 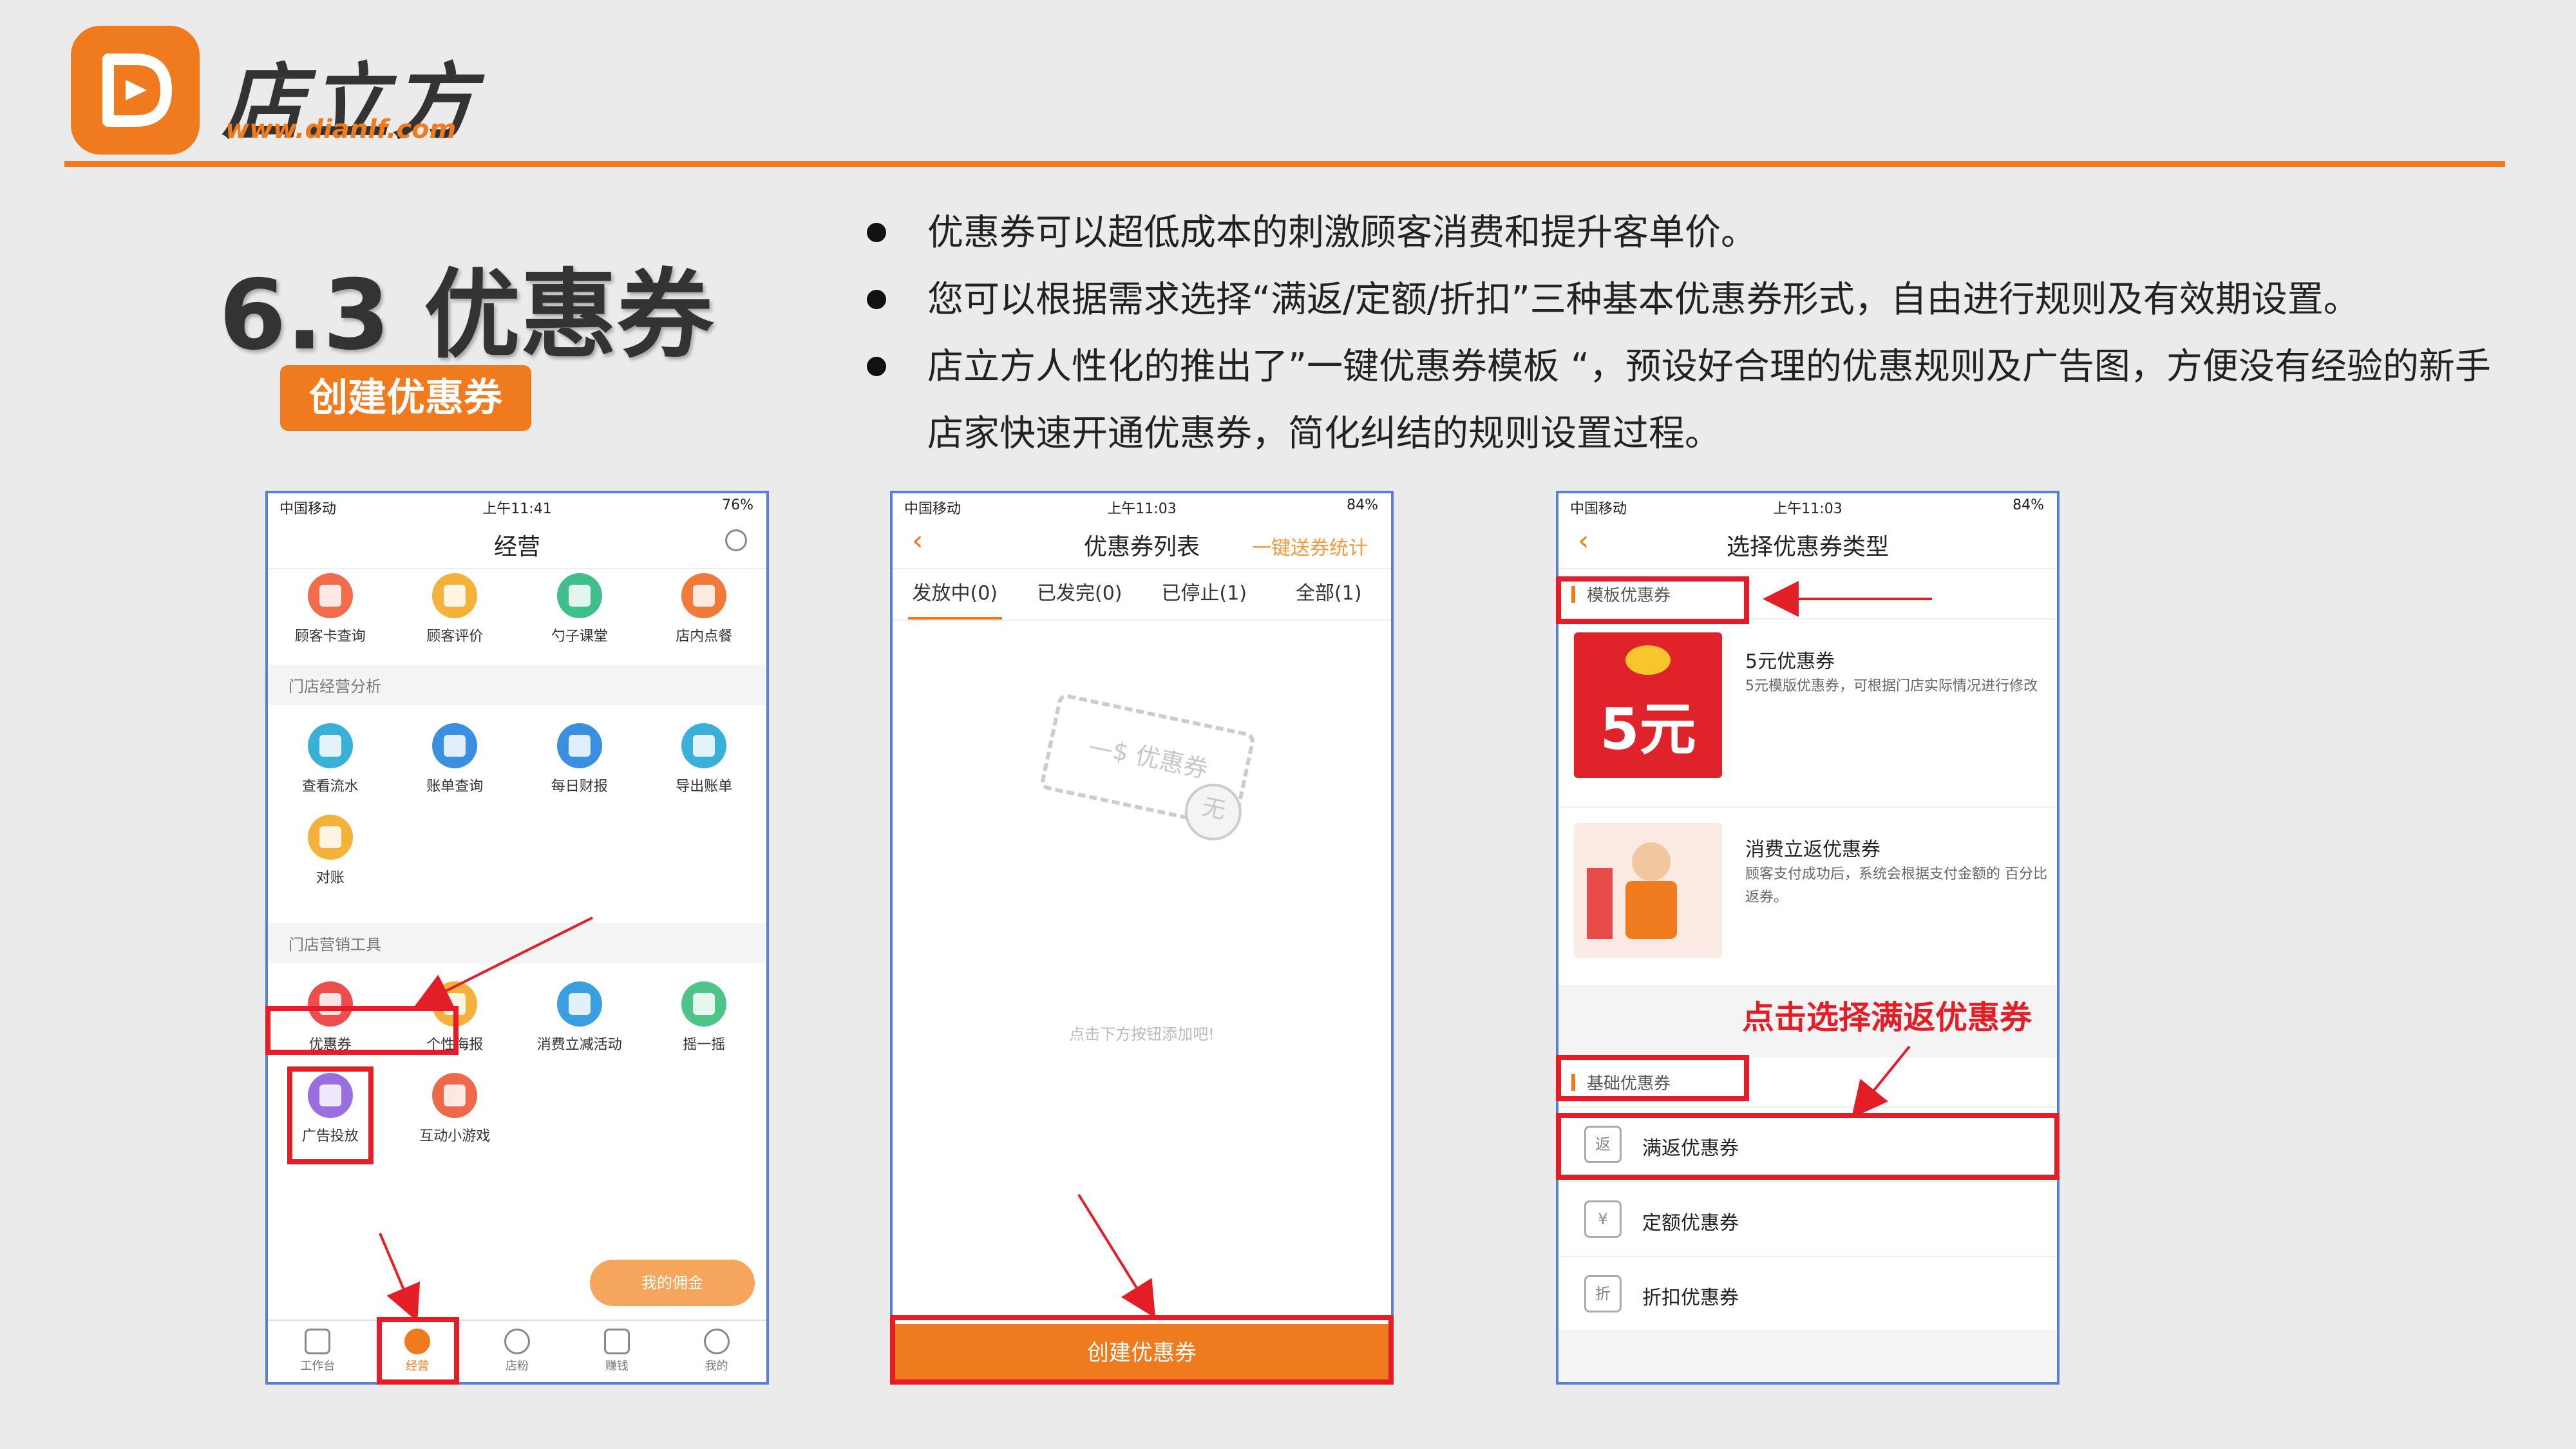 What do you see at coordinates (400, 1277) in the screenshot?
I see `arrow-to-operations-tab` at bounding box center [400, 1277].